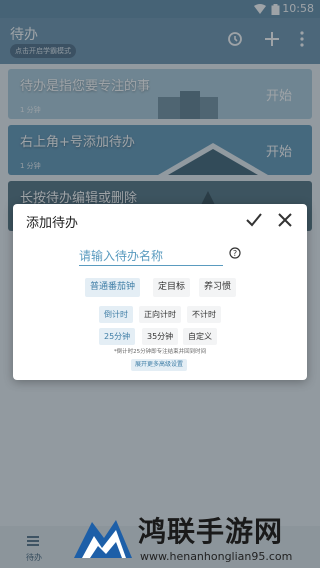  I want to click on advanced-settings-link: 展开更多高级设置, so click(159, 365).